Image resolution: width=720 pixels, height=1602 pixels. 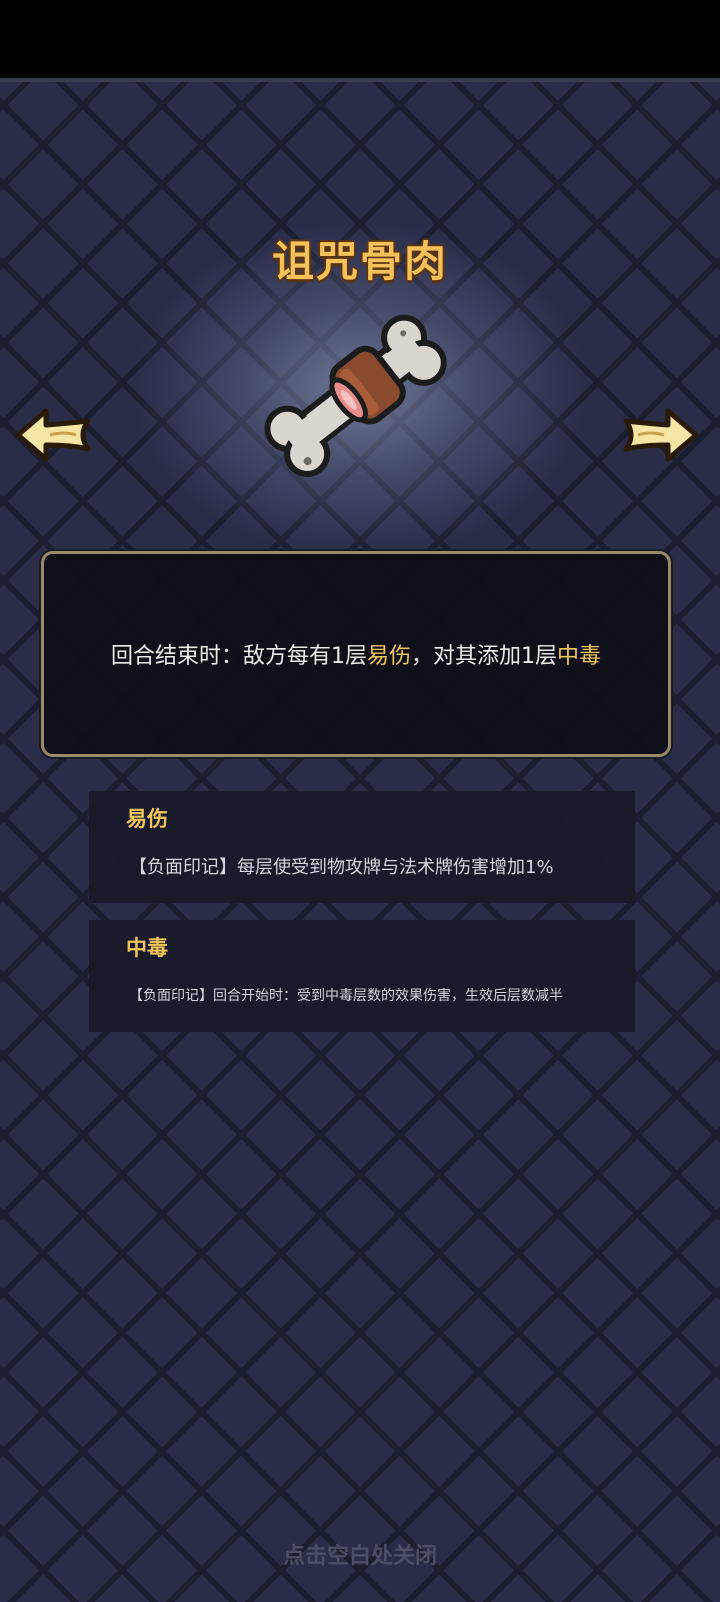 I want to click on arrow-left-icon, so click(x=54, y=435).